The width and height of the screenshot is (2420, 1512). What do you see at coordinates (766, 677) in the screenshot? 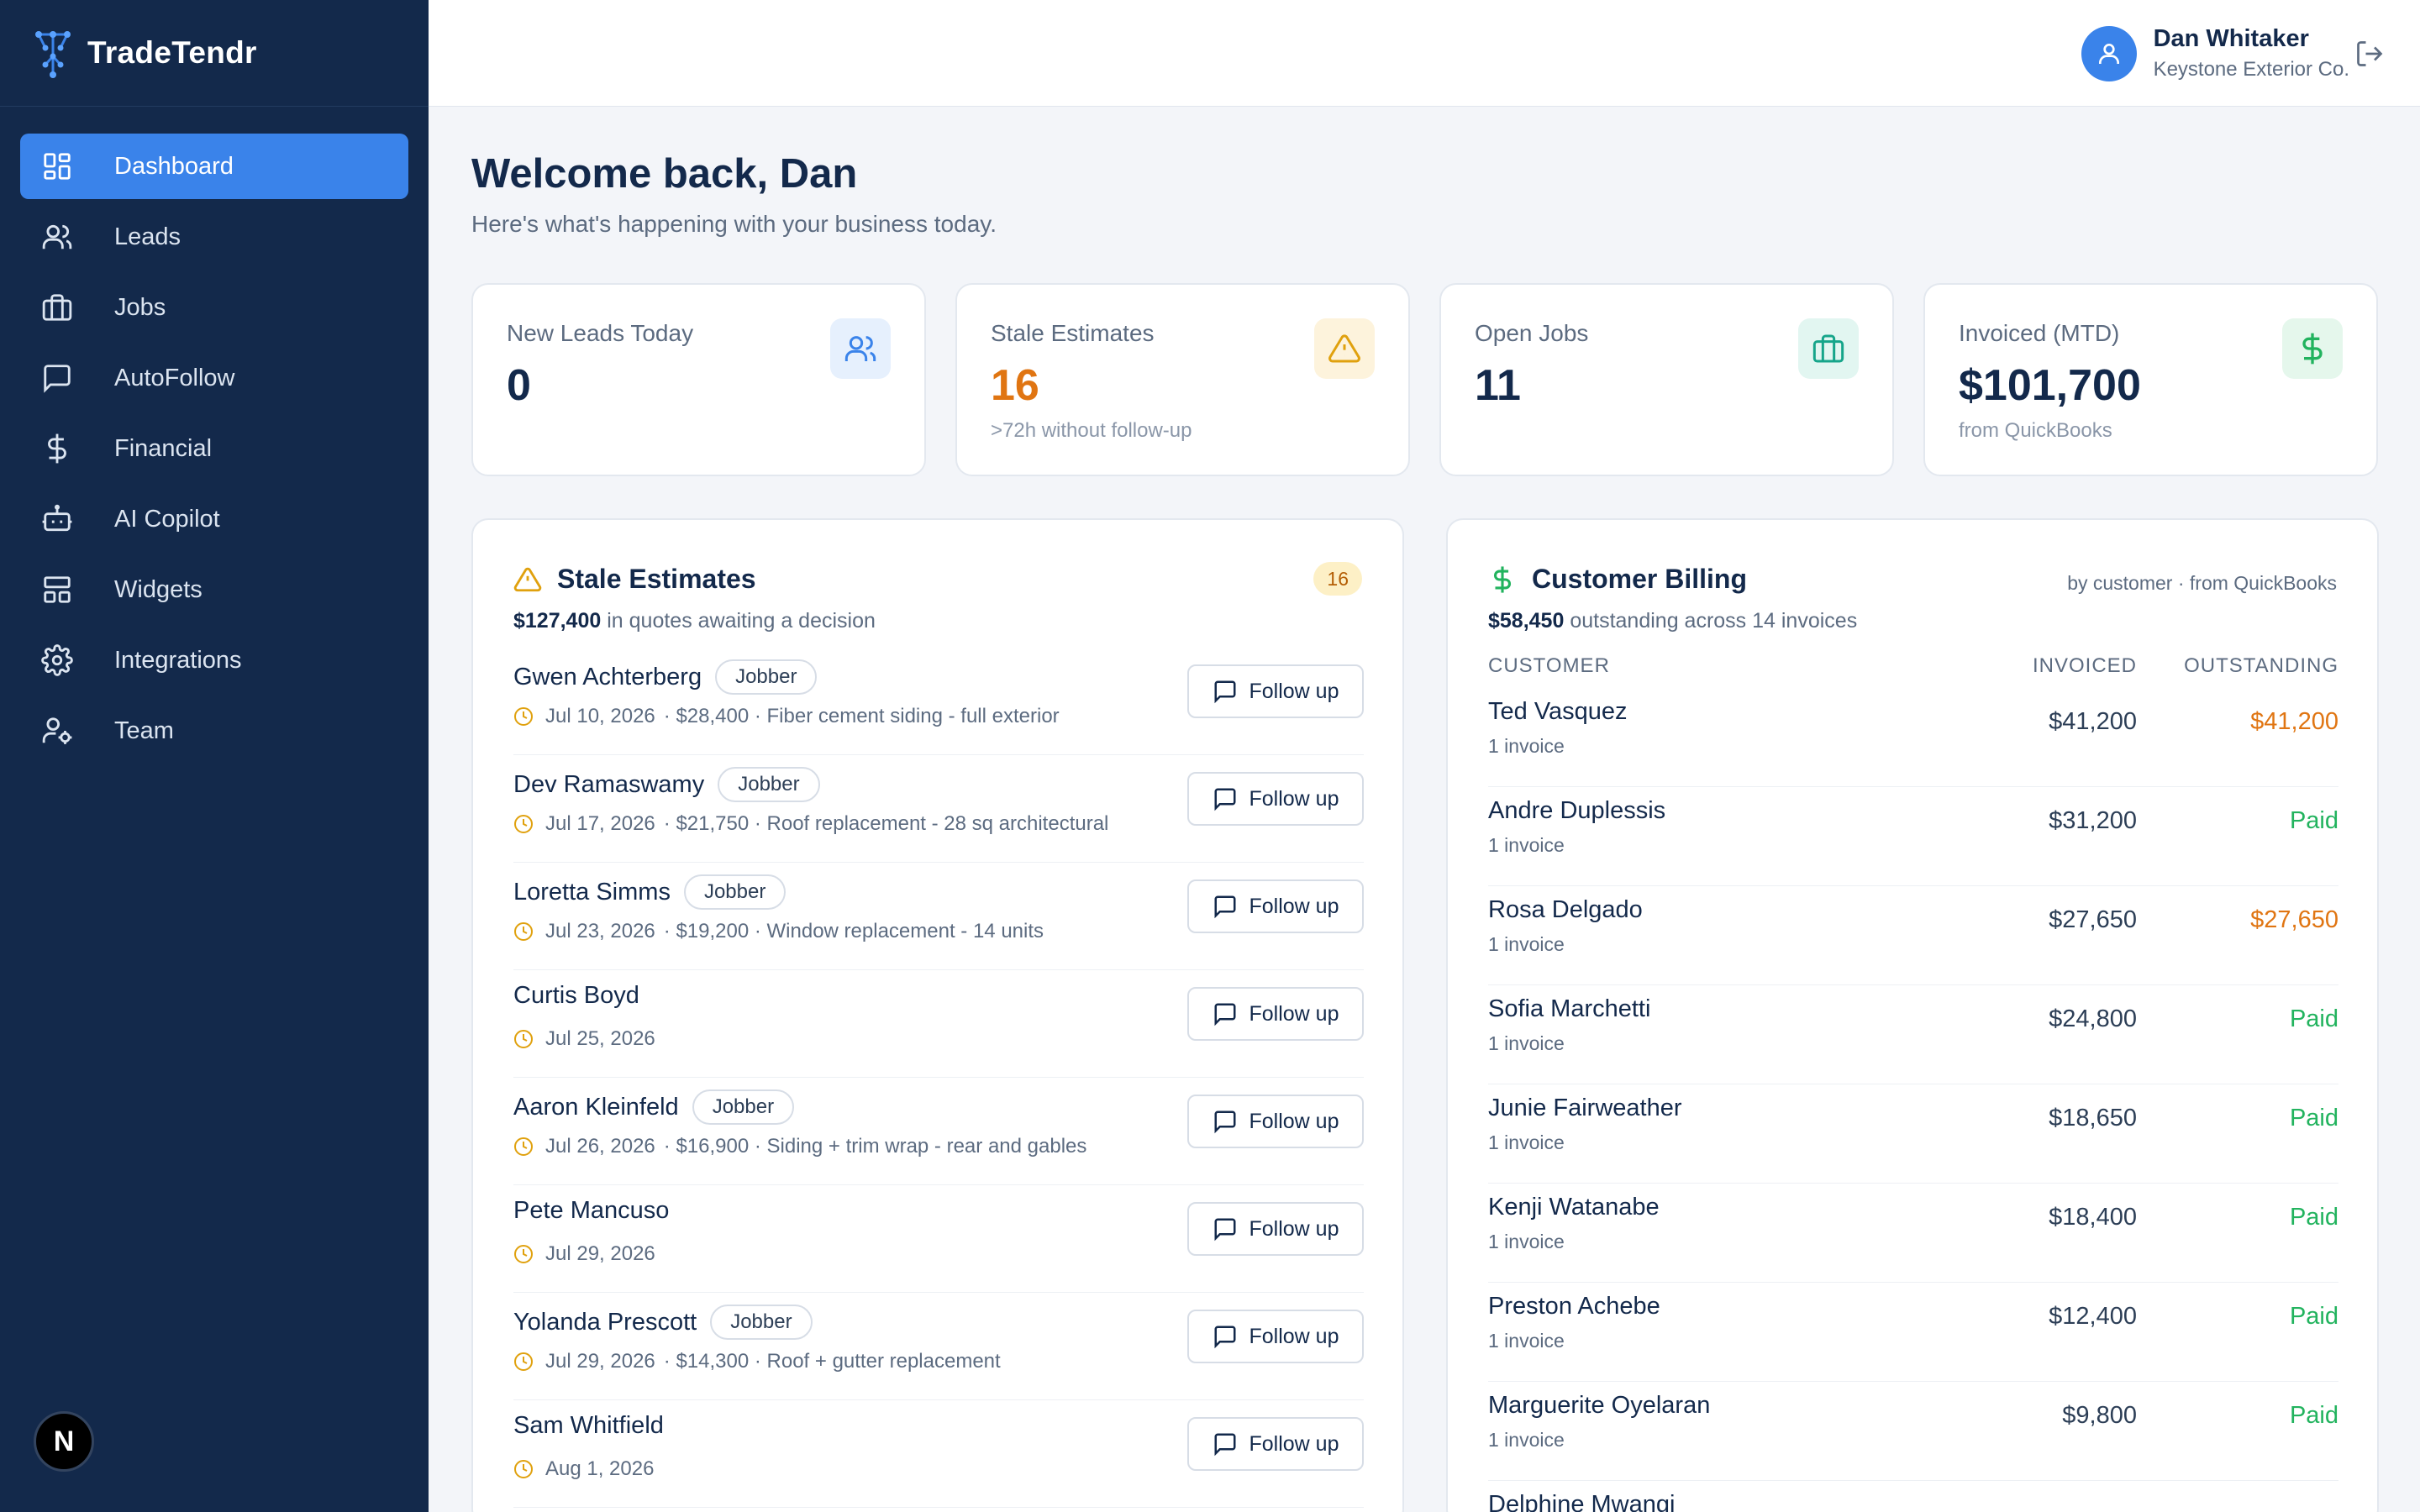
I see `source-tag: Jobber` at bounding box center [766, 677].